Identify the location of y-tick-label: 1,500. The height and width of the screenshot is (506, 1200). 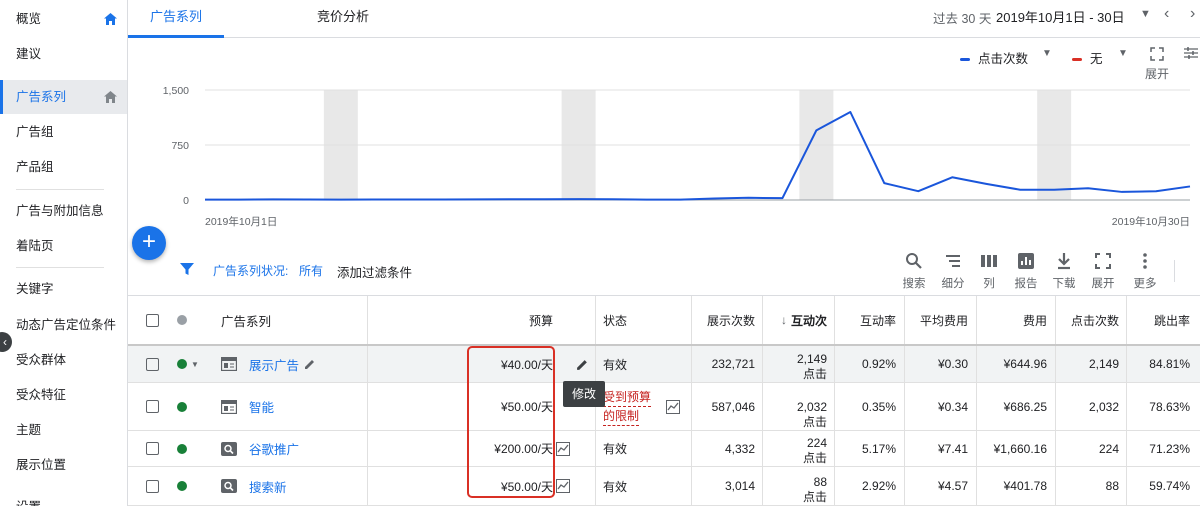
(176, 91).